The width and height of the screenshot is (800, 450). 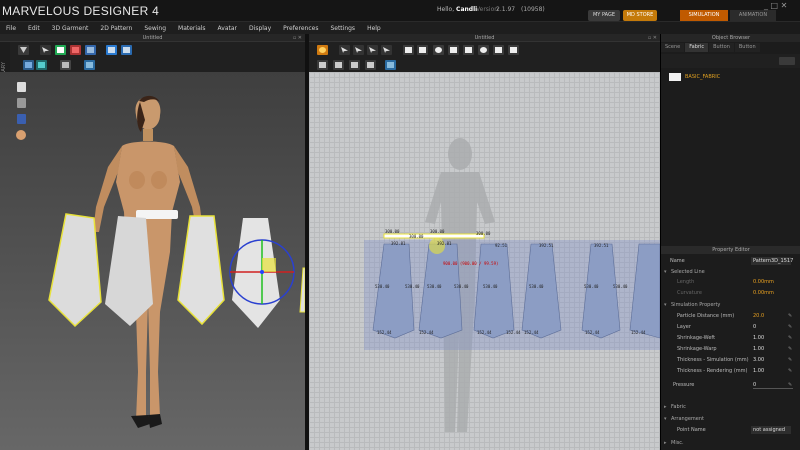 I want to click on edit-pattern-tool-icon, so click(x=344, y=50).